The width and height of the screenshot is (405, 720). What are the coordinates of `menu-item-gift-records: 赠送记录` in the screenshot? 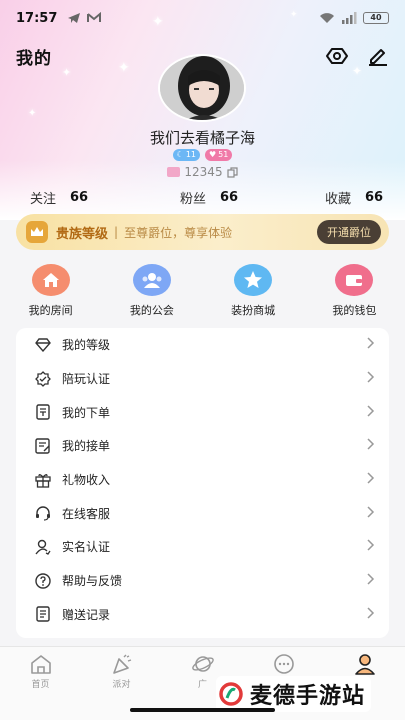 It's located at (202, 615).